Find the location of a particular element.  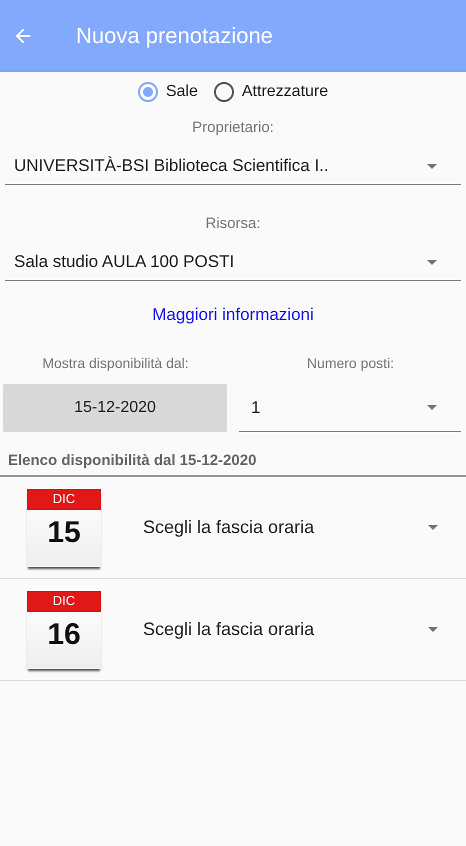

day-number: 15 is located at coordinates (64, 533).